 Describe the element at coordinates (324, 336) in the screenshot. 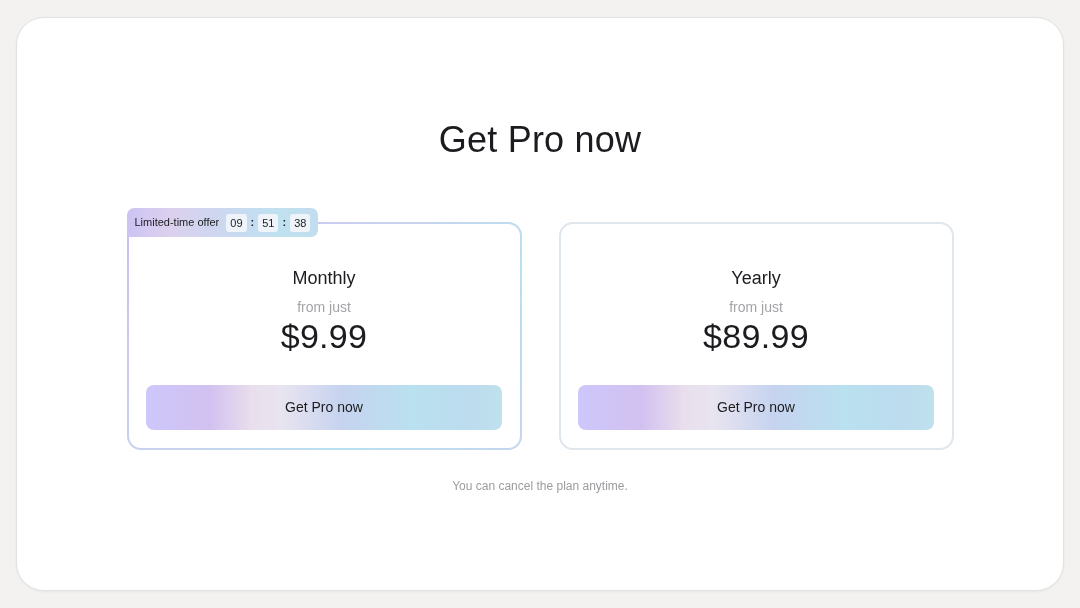

I see `price-text: $9.99` at that location.